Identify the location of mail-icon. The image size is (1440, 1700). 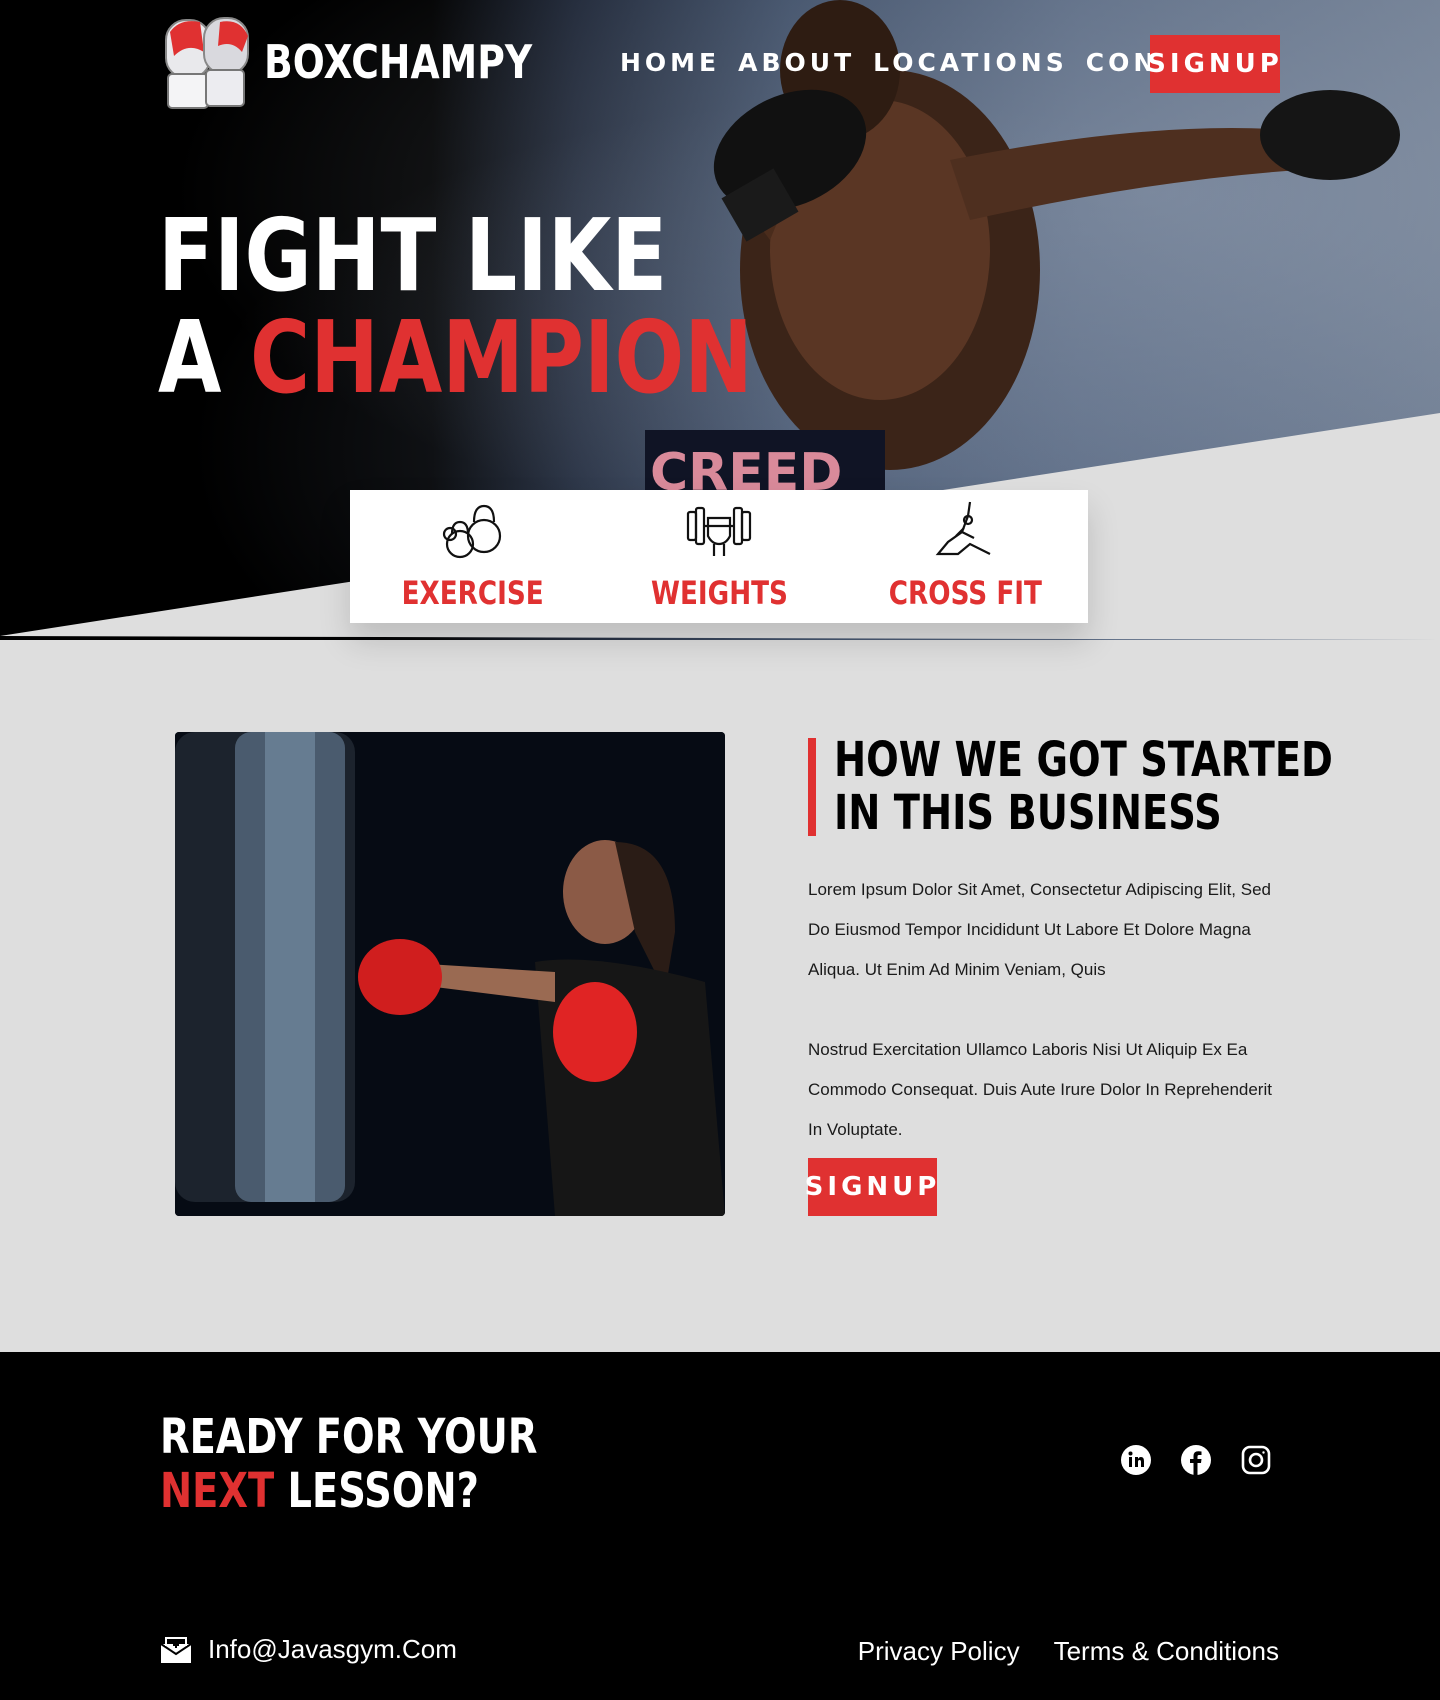
(176, 1649).